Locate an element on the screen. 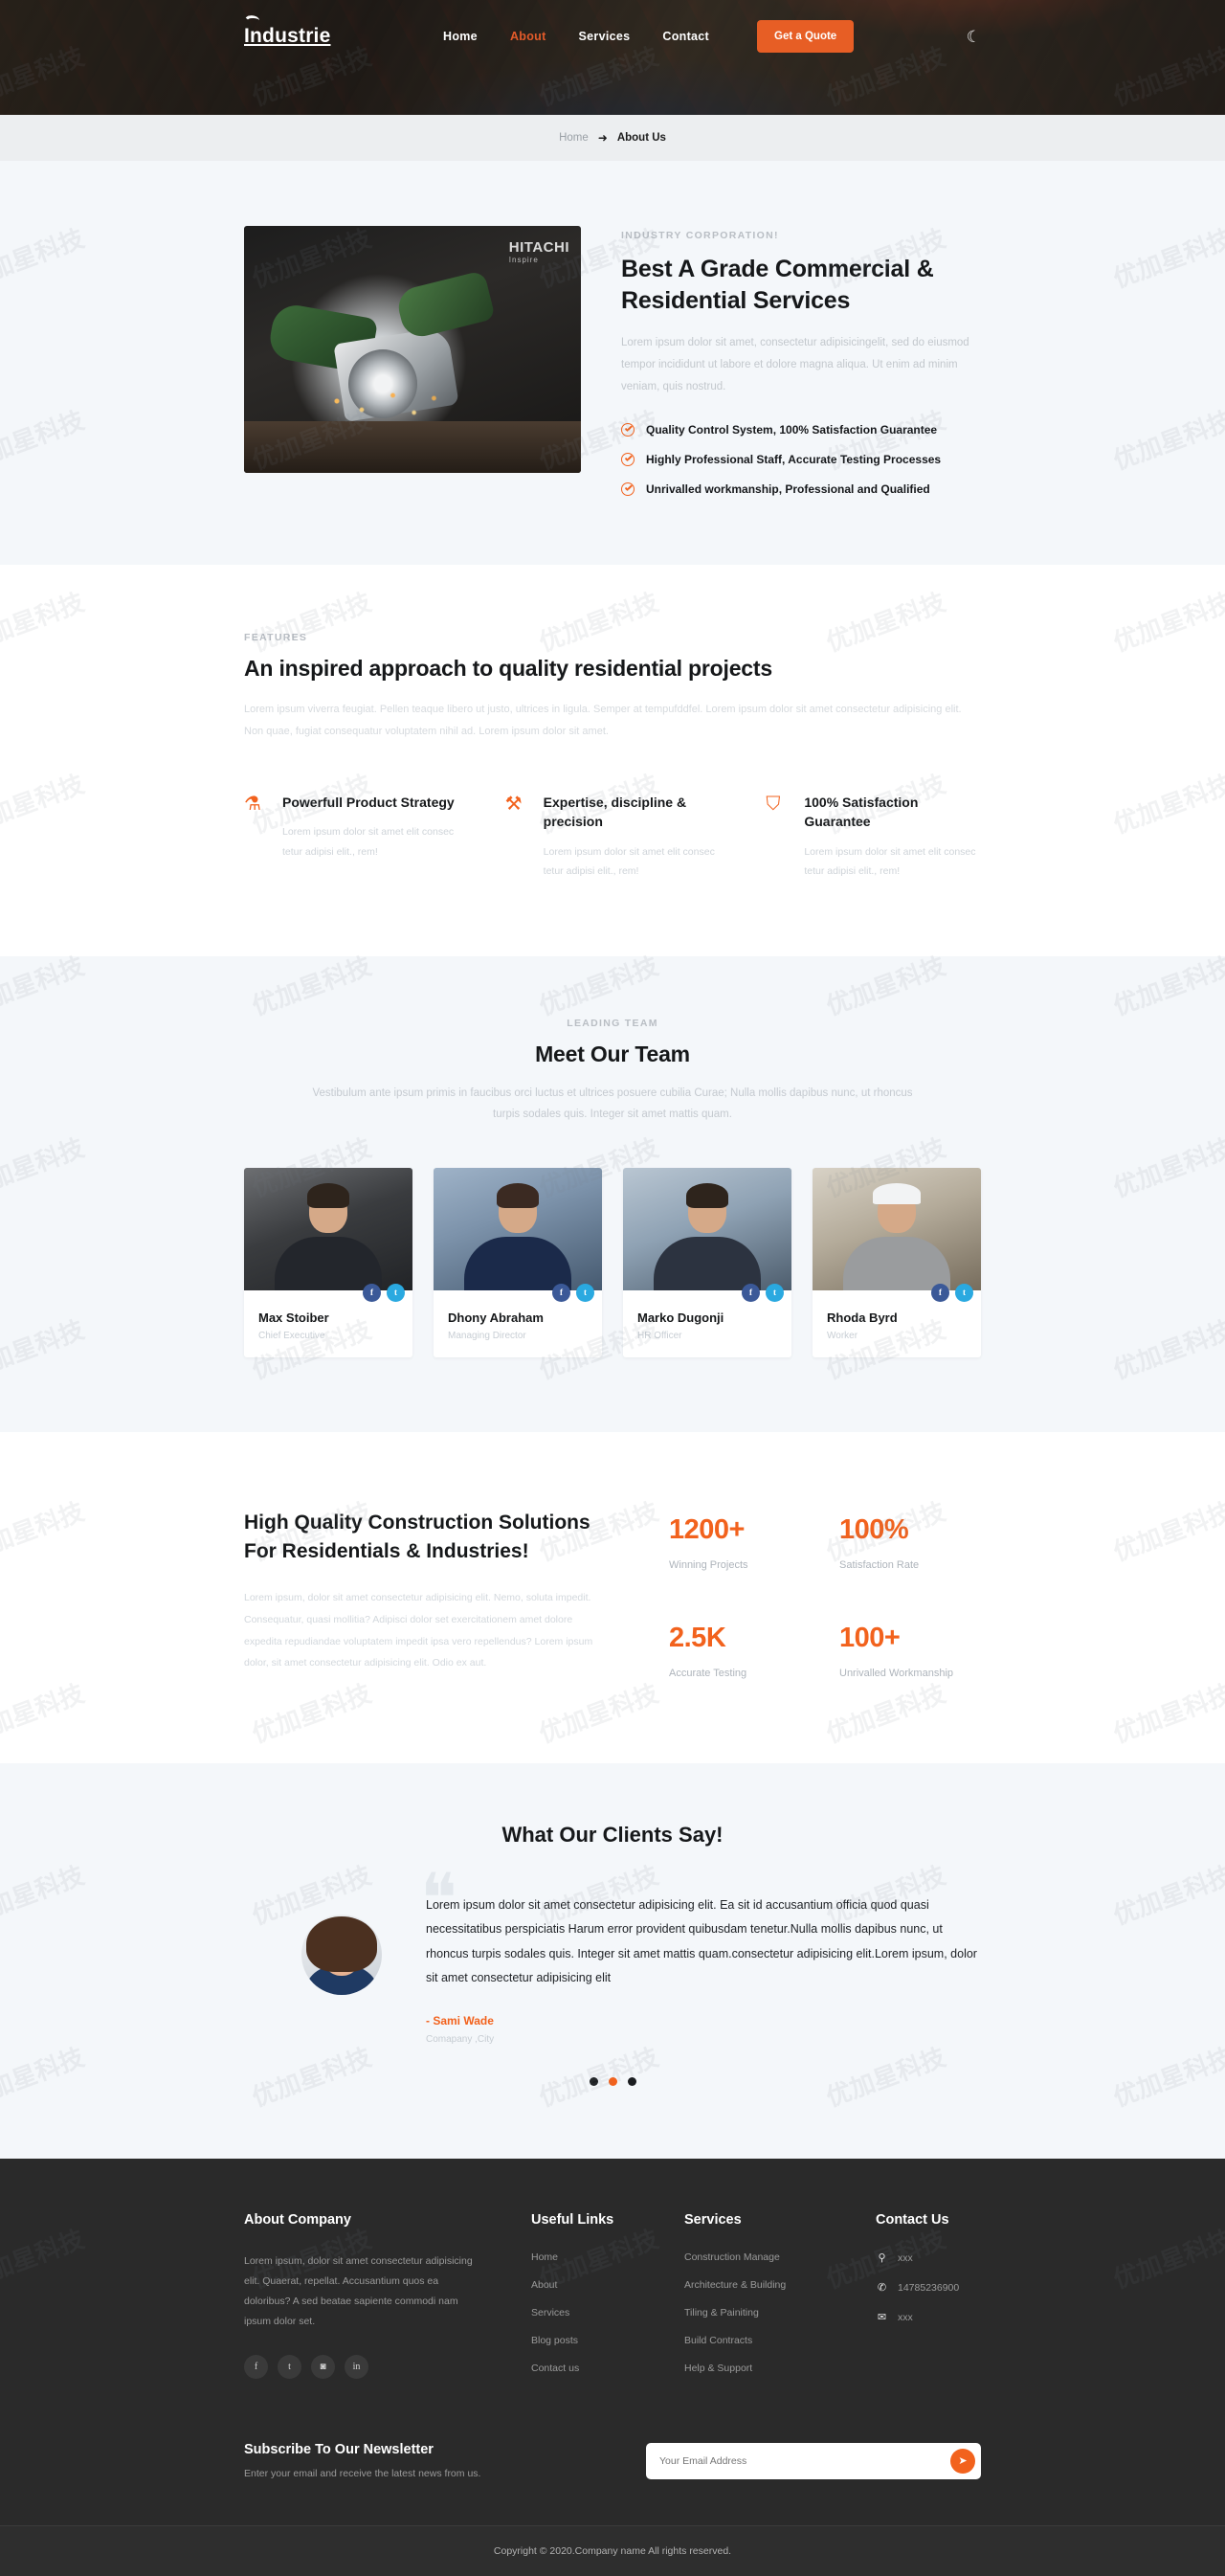  team-member-card: f t Dhony Abraham Managing Director is located at coordinates (518, 1262).